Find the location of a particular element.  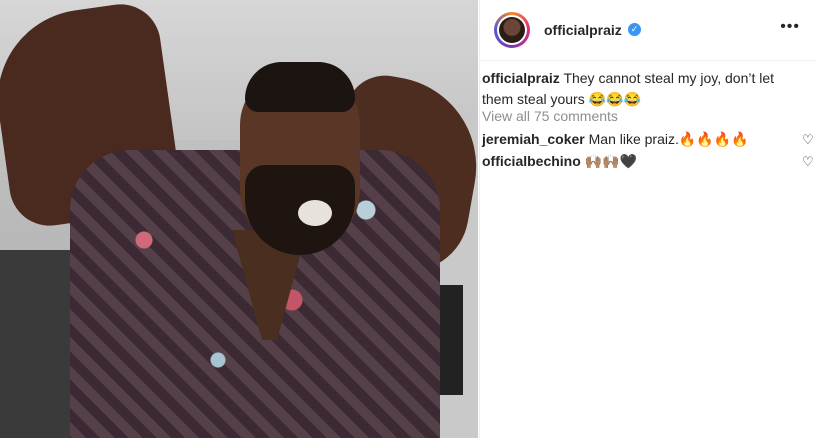

photo-mouth is located at coordinates (315, 213).